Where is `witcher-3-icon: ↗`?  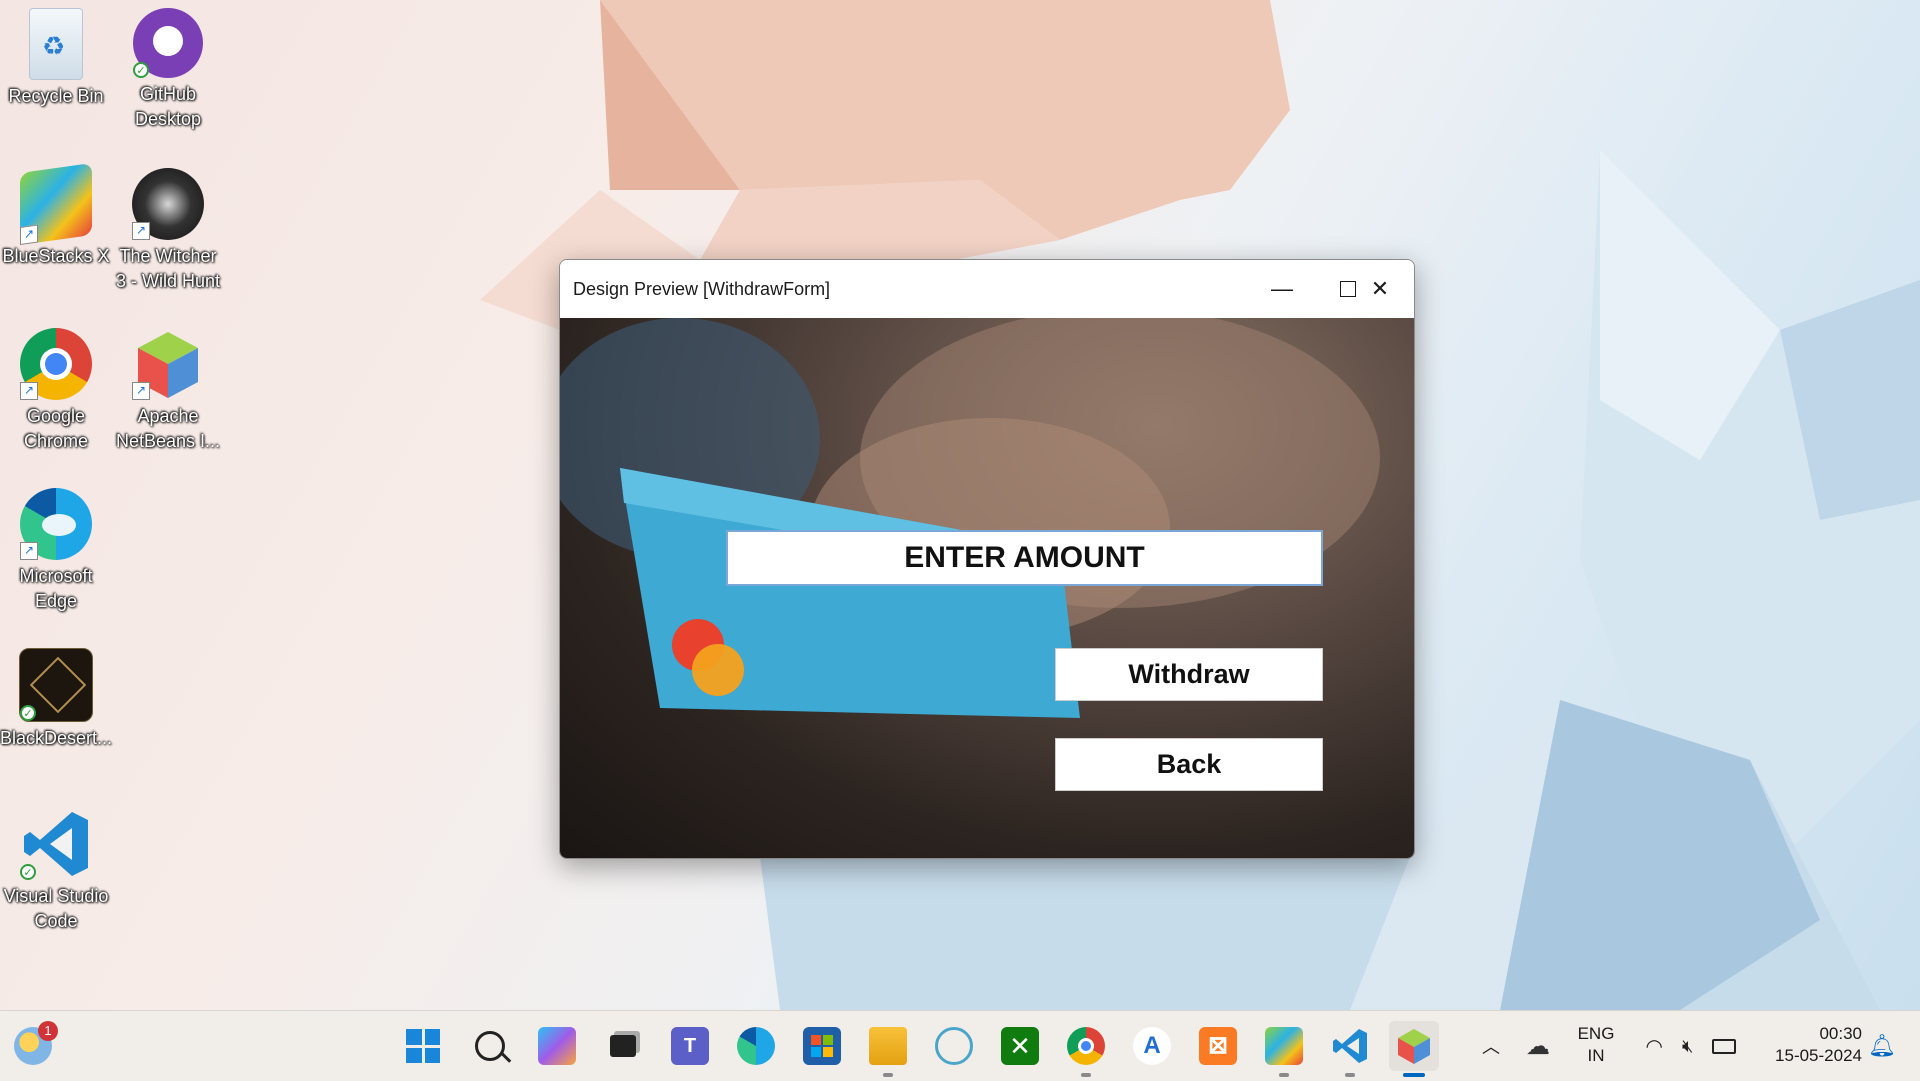
witcher-3-icon: ↗ is located at coordinates (168, 204).